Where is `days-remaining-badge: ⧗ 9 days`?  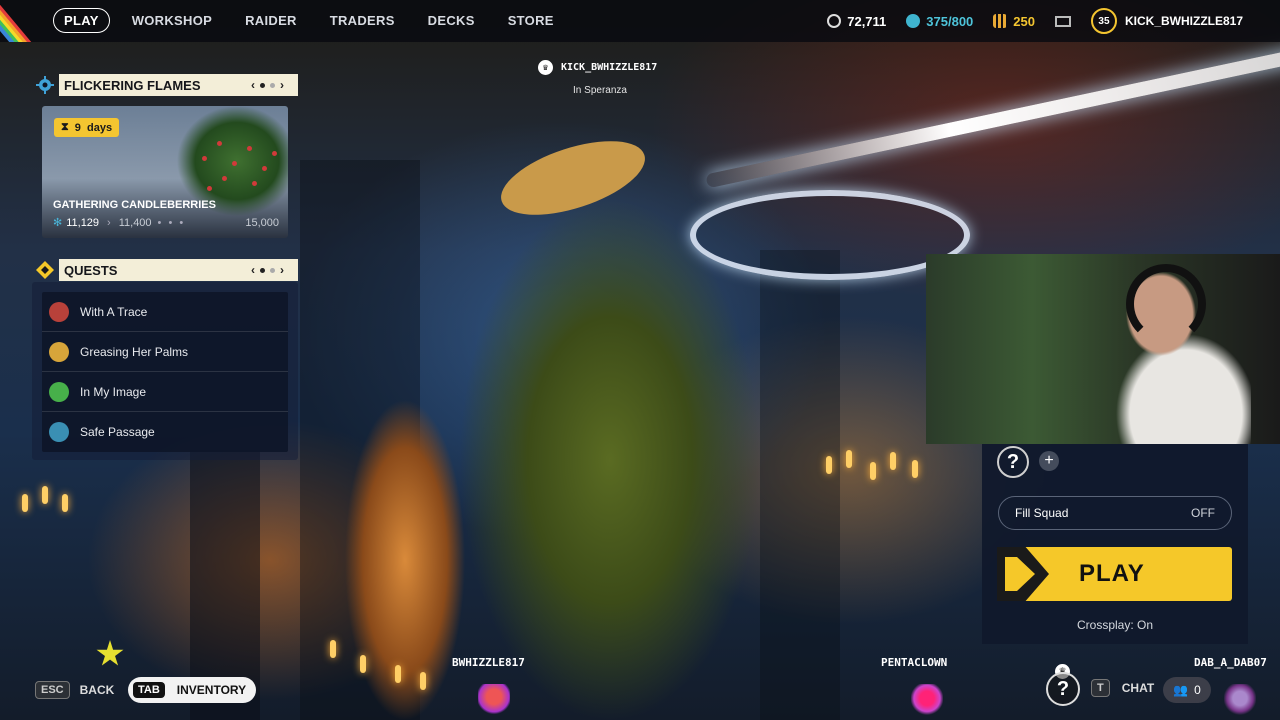
days-remaining-badge: ⧗ 9 days is located at coordinates (87, 127).